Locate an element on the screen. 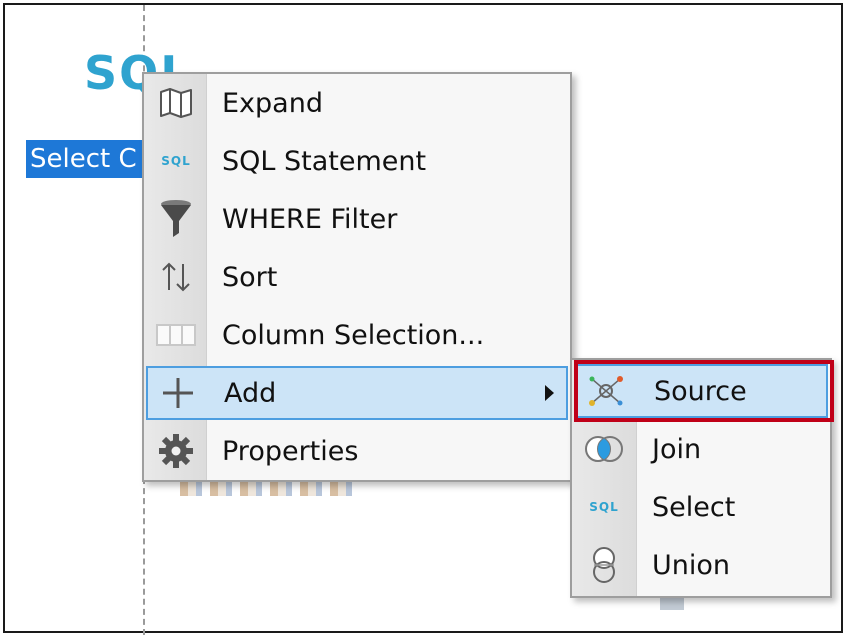 The width and height of the screenshot is (849, 638). menu-item-sql-statement: SQL SQL Statement is located at coordinates (357, 161).